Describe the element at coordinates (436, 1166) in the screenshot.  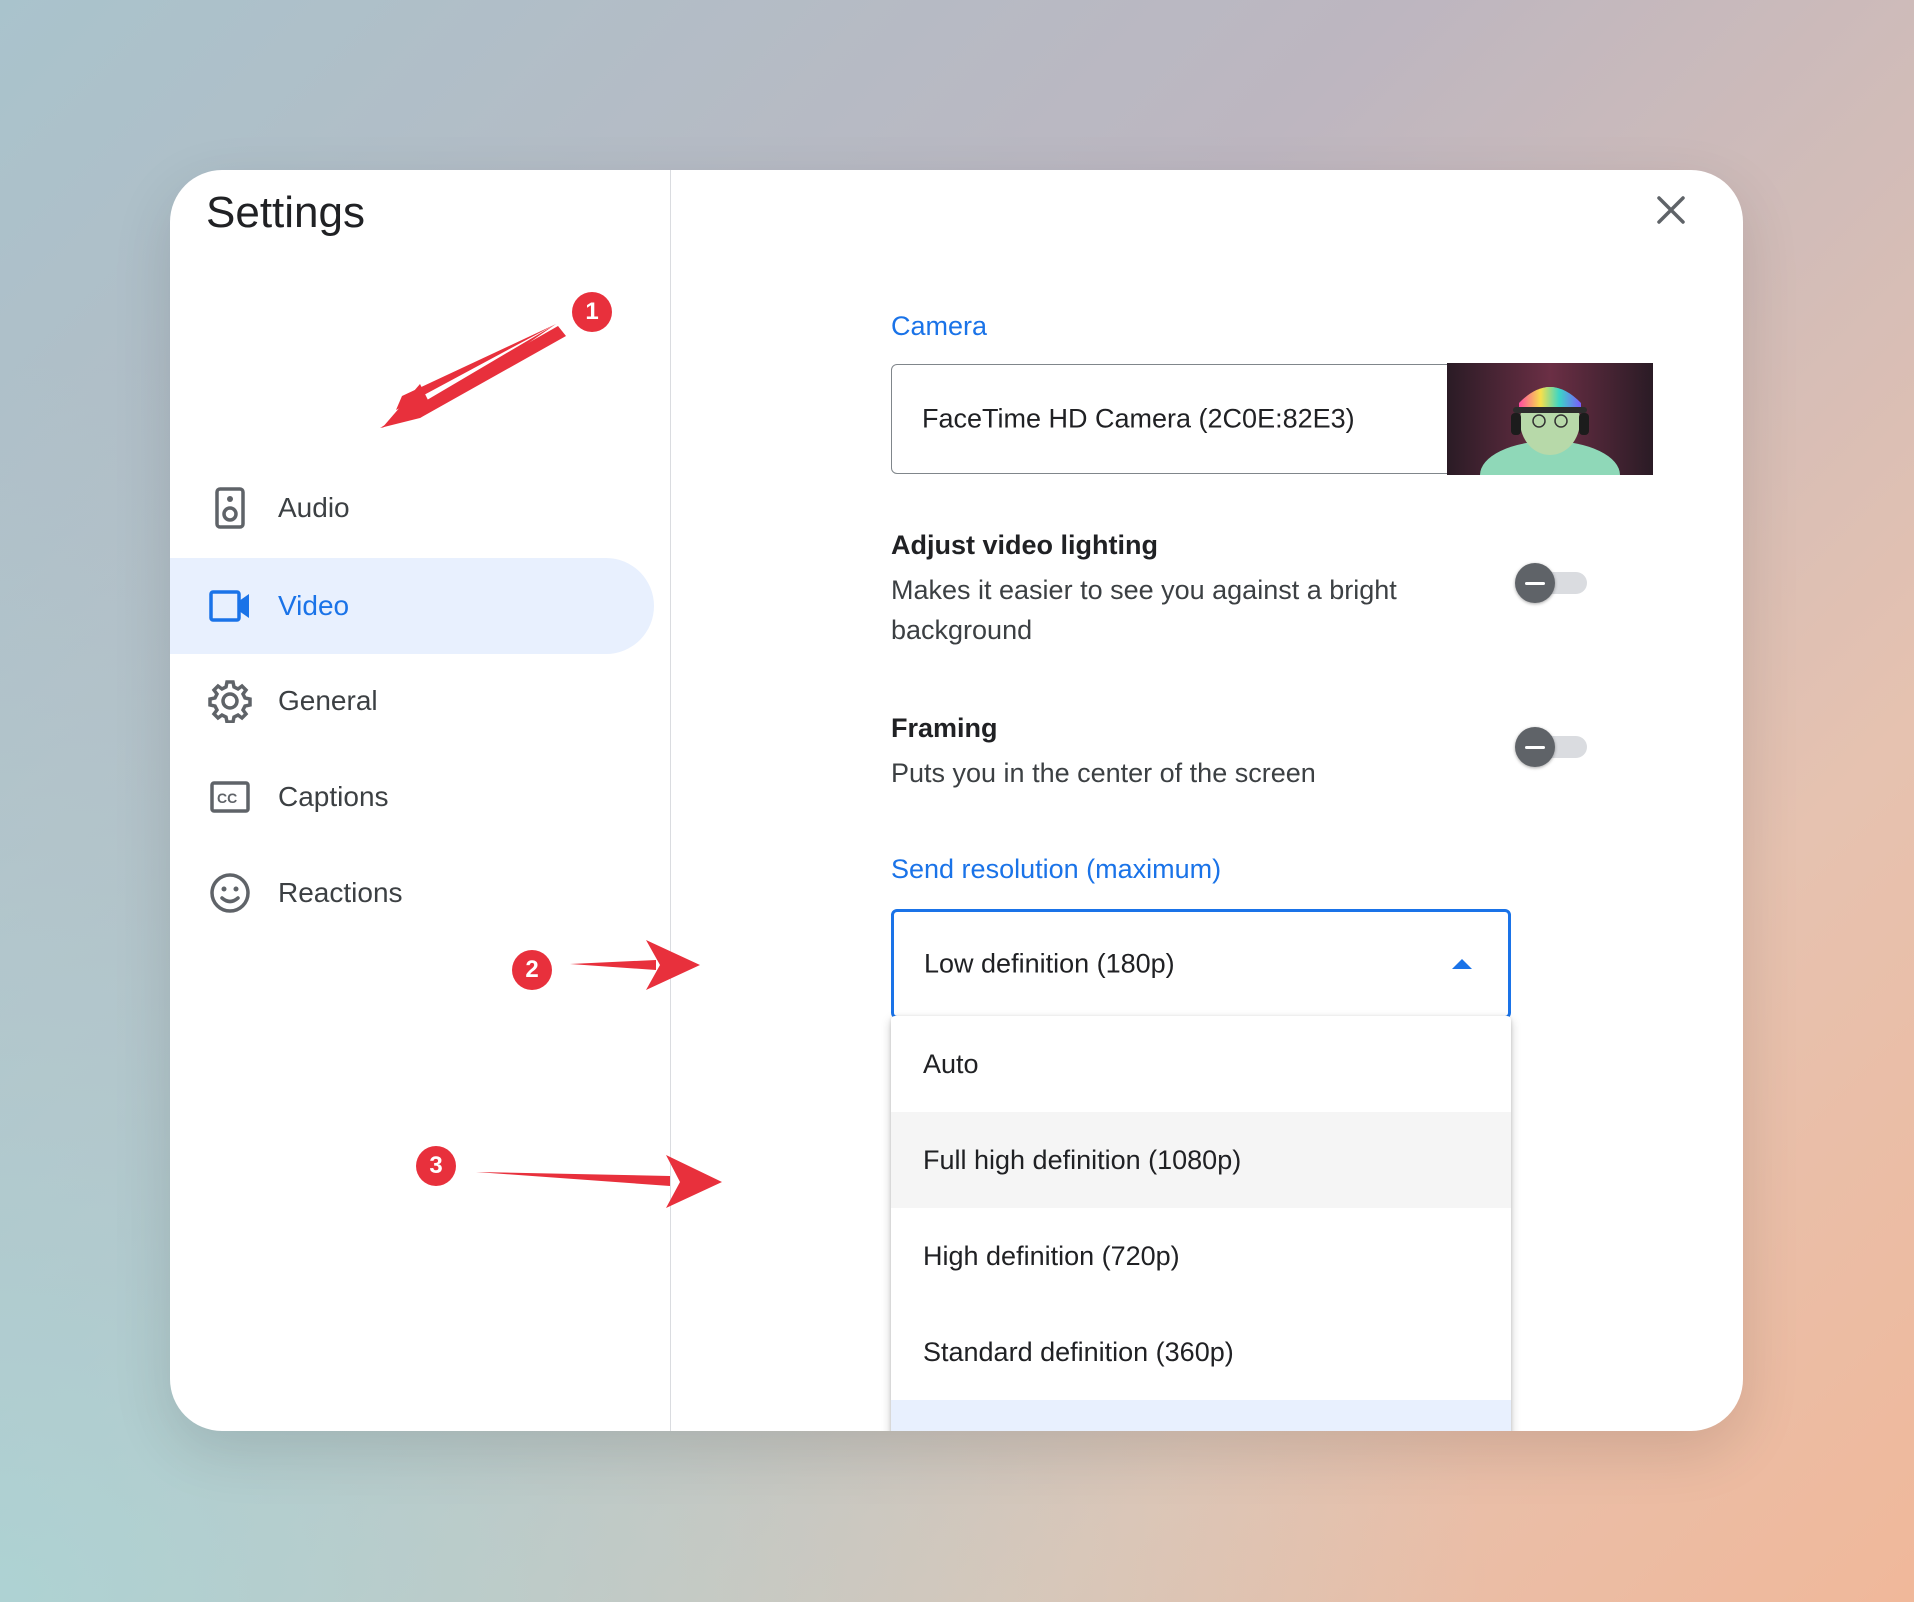
I see `annotation-badge-3: 3` at that location.